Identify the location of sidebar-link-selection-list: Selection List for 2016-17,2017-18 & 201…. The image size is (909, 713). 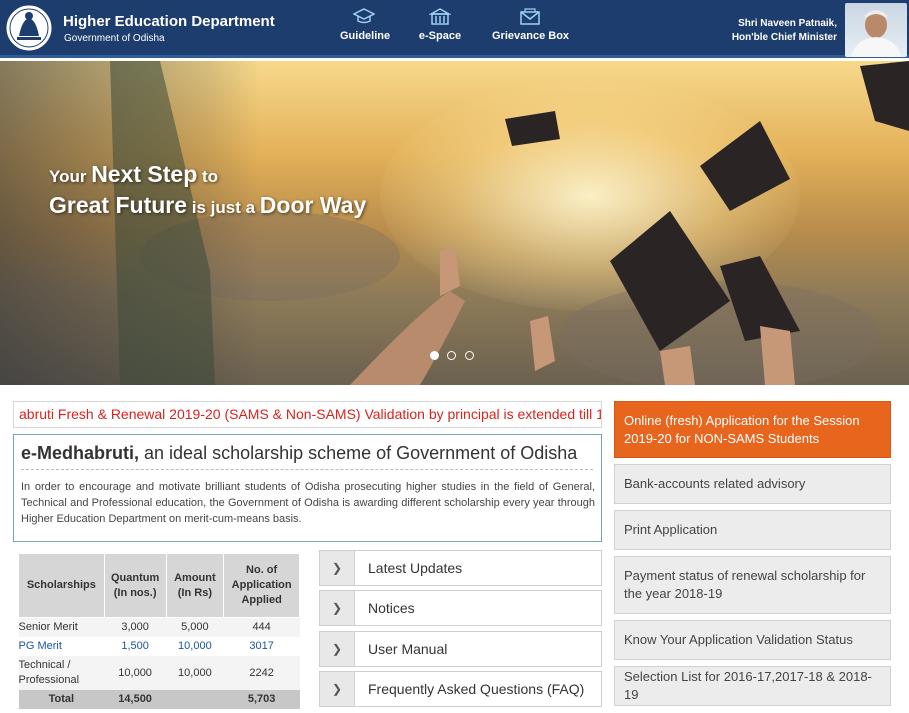
(752, 686).